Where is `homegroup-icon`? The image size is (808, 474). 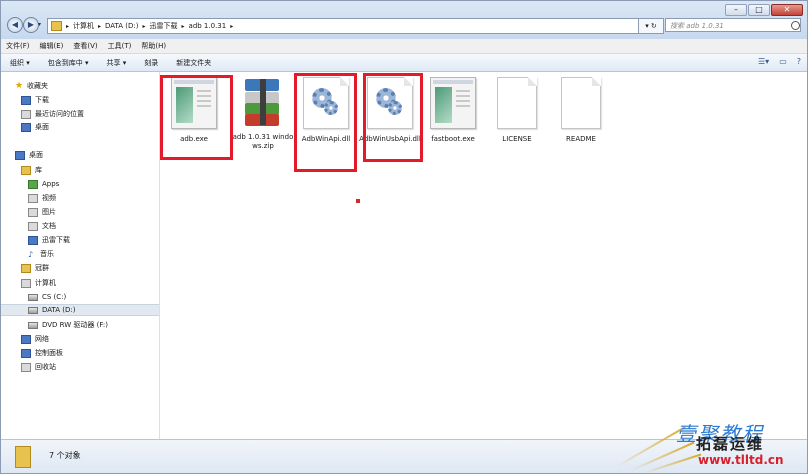
homegroup-icon is located at coordinates (26, 268).